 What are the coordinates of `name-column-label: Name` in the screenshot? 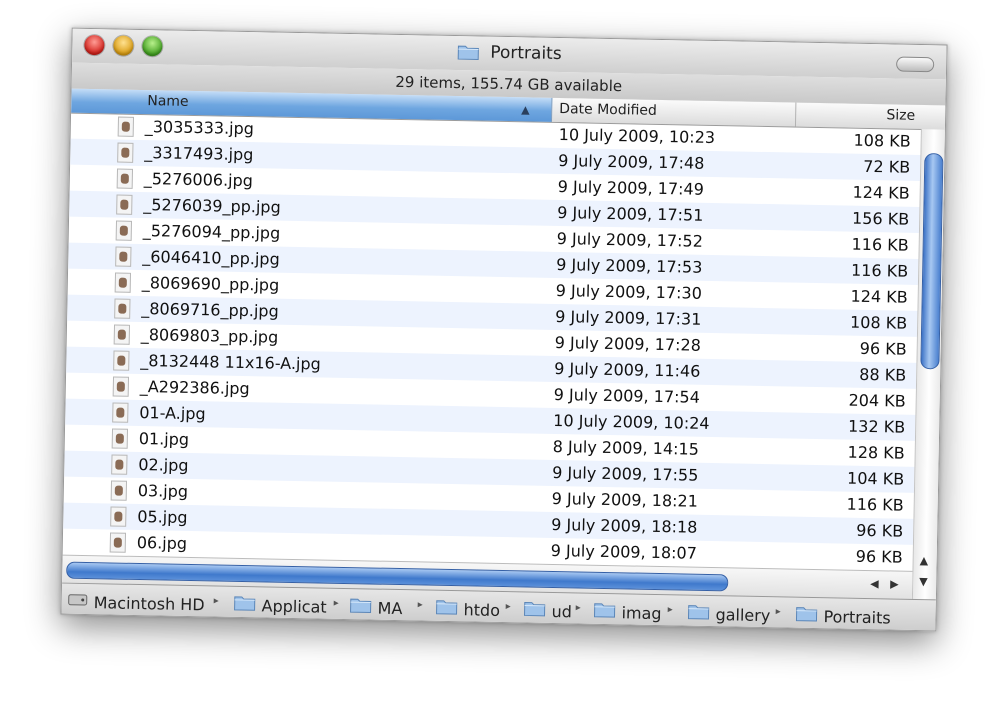 It's located at (168, 101).